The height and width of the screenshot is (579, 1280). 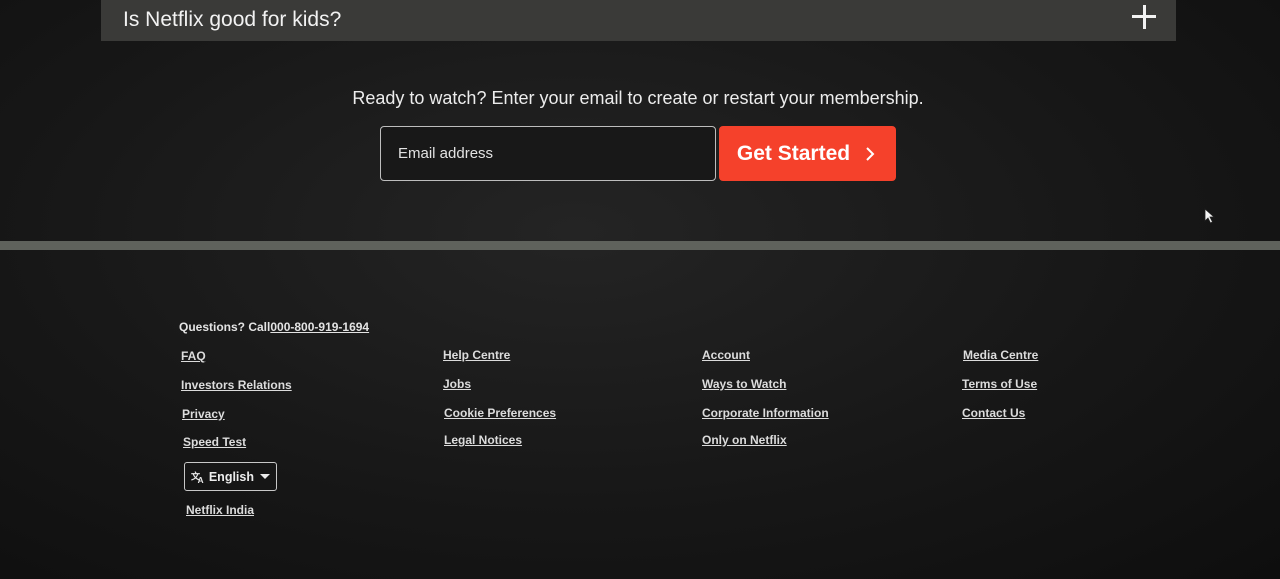 What do you see at coordinates (870, 153) in the screenshot?
I see `chevron-right-icon` at bounding box center [870, 153].